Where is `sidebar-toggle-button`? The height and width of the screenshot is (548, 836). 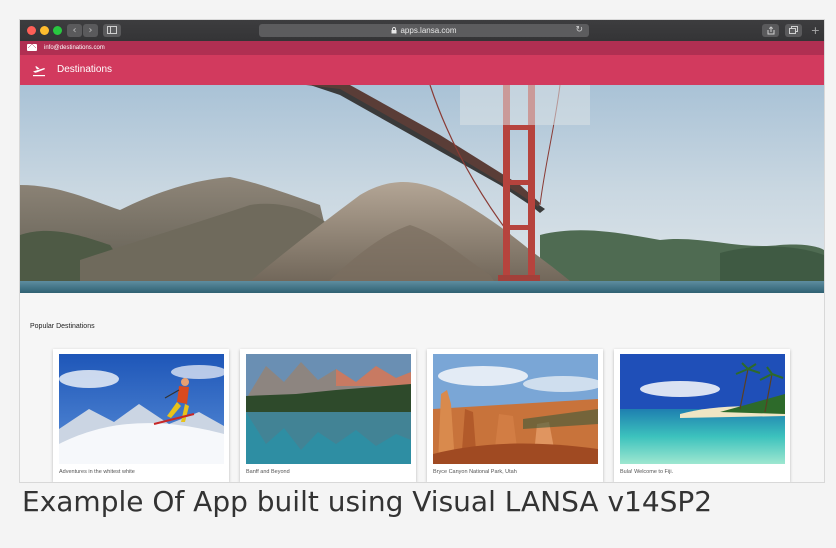
sidebar-toggle-button is located at coordinates (112, 30).